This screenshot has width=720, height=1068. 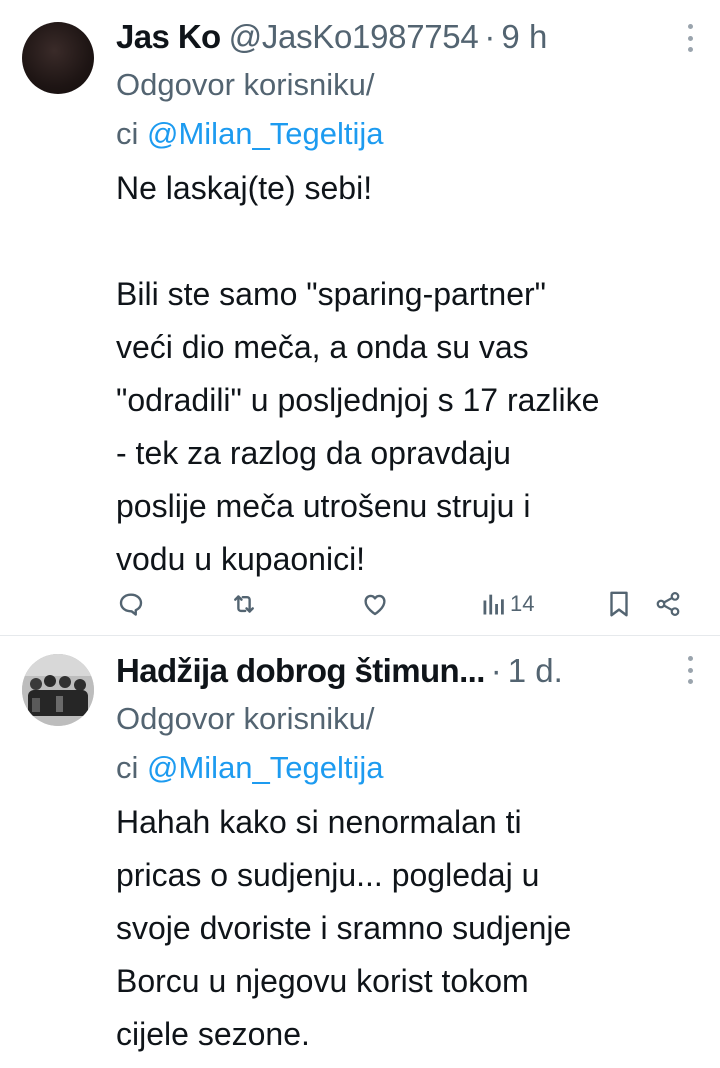 I want to click on views-count: 14, so click(x=522, y=603).